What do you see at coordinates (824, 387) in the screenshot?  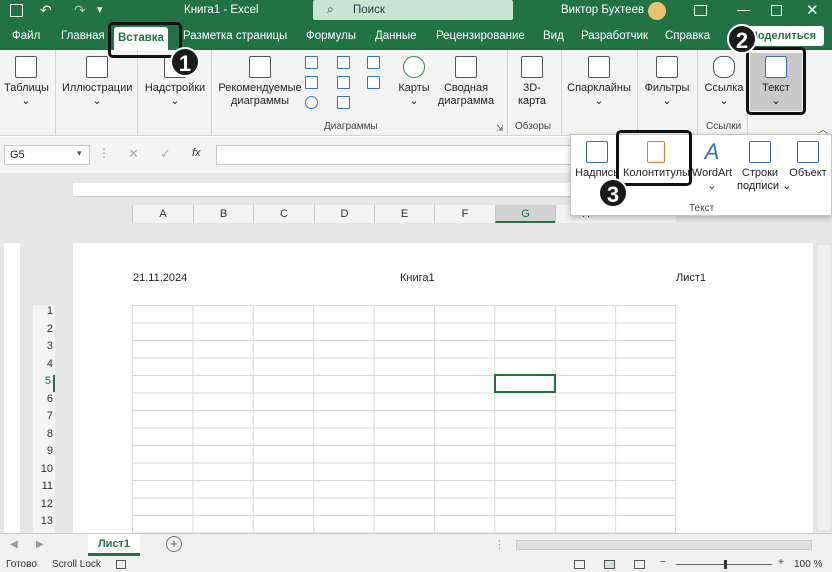 I see `vertical-scrollbar` at bounding box center [824, 387].